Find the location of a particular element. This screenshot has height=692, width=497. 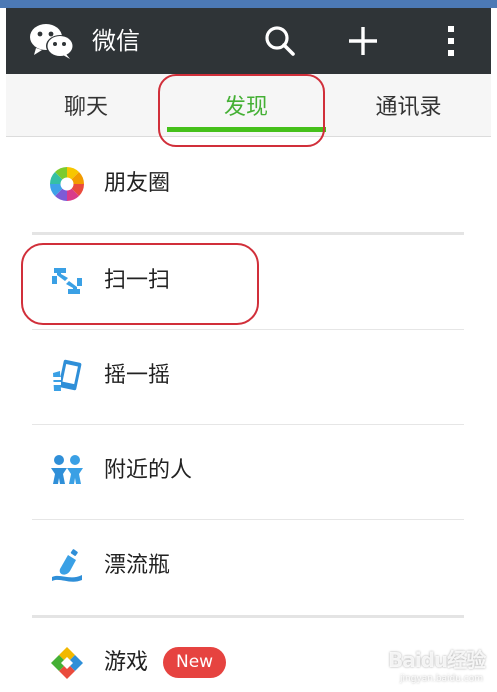

list-item-moments: 朋友圈 is located at coordinates (248, 184).